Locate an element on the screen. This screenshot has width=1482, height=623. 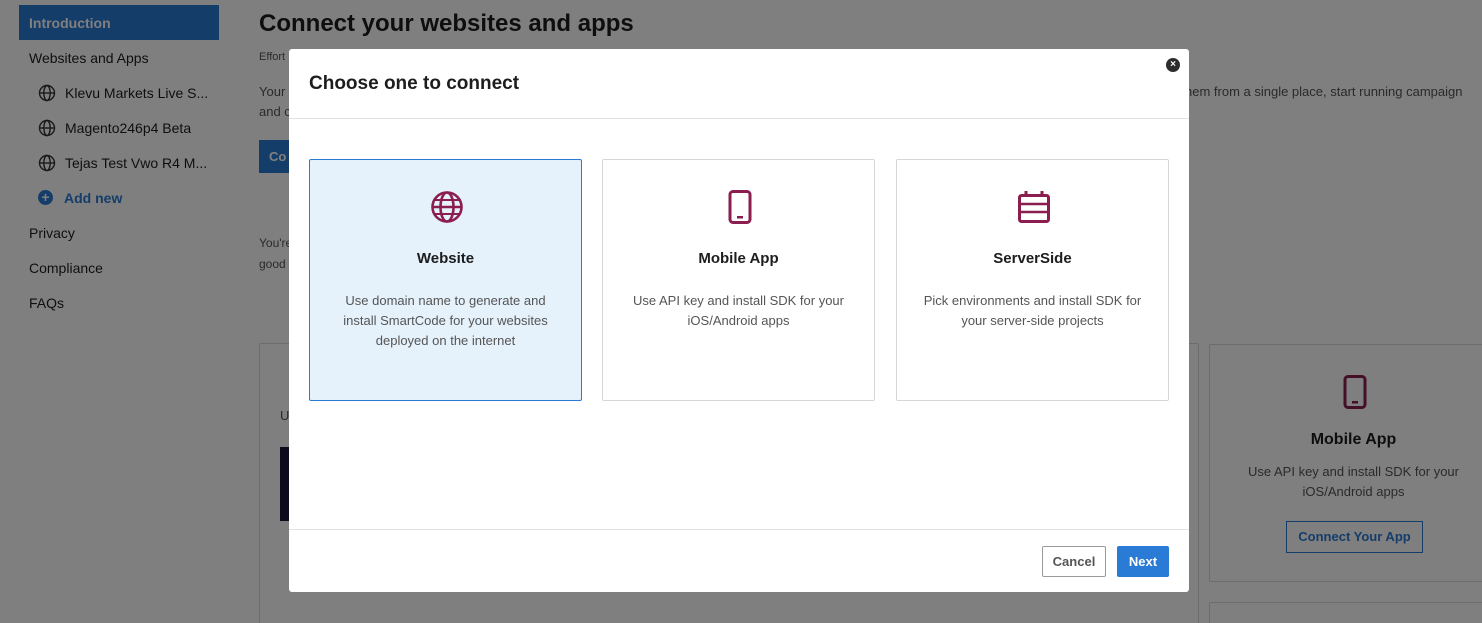
option-title: ServerSide is located at coordinates (1032, 258).